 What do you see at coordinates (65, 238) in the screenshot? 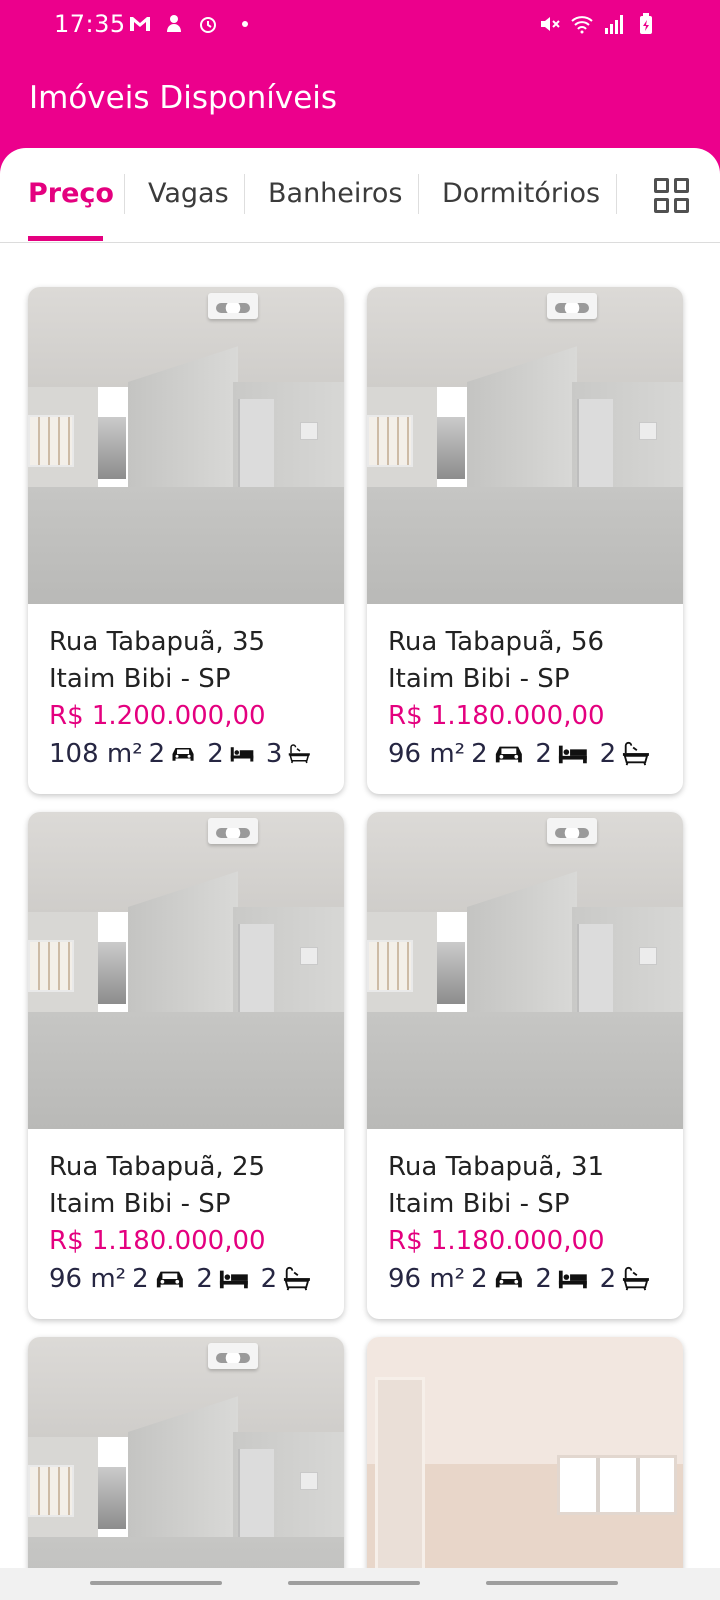
I see `active-tab-indicator` at bounding box center [65, 238].